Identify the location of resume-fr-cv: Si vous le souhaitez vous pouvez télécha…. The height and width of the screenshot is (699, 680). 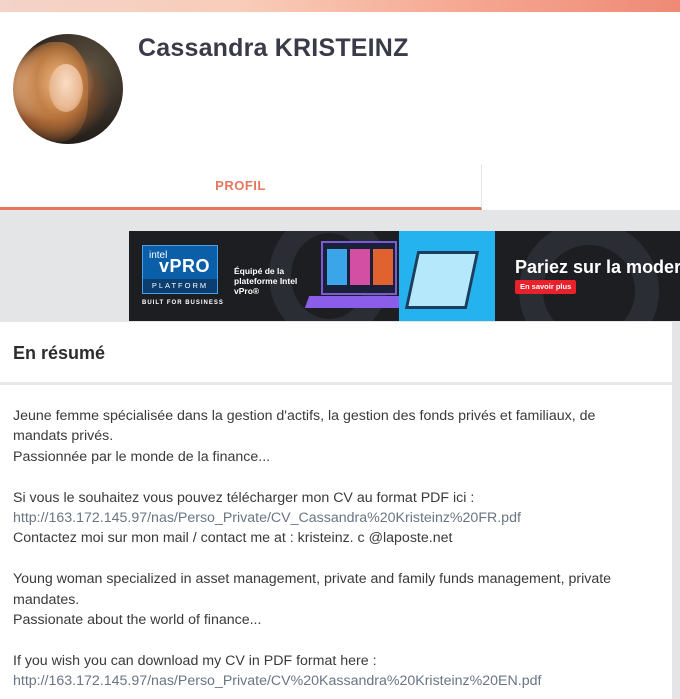
(333, 508).